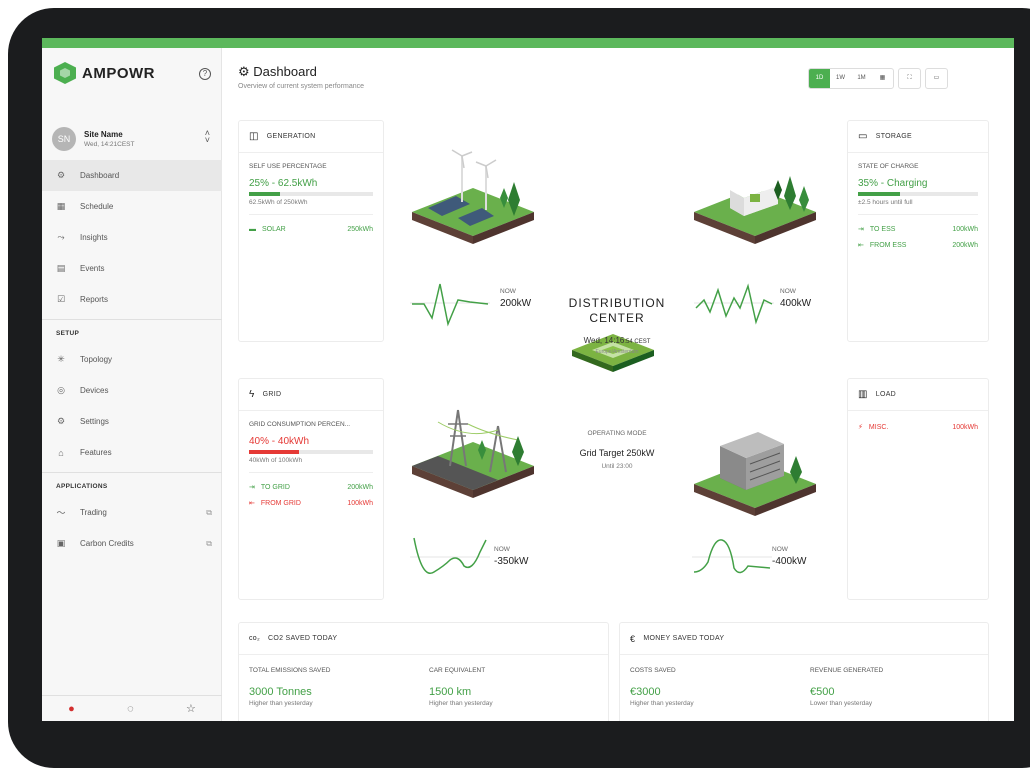  What do you see at coordinates (861, 78) in the screenshot?
I see `range-1m-button: 1M` at bounding box center [861, 78].